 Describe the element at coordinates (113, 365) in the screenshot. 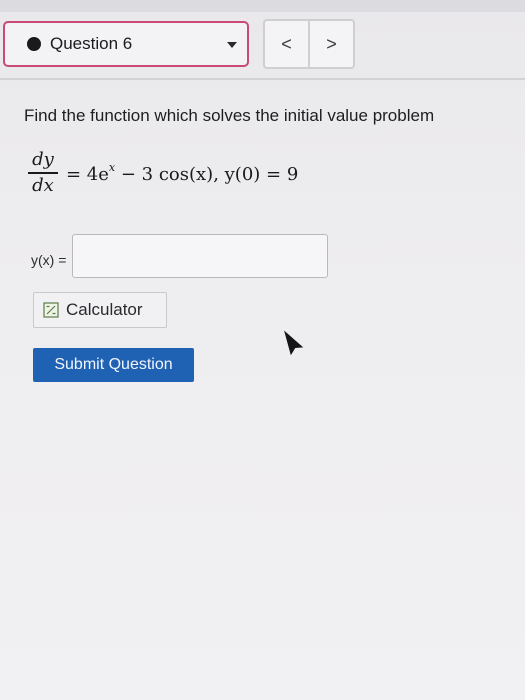

I see `submit-question-button: Submit Question` at that location.